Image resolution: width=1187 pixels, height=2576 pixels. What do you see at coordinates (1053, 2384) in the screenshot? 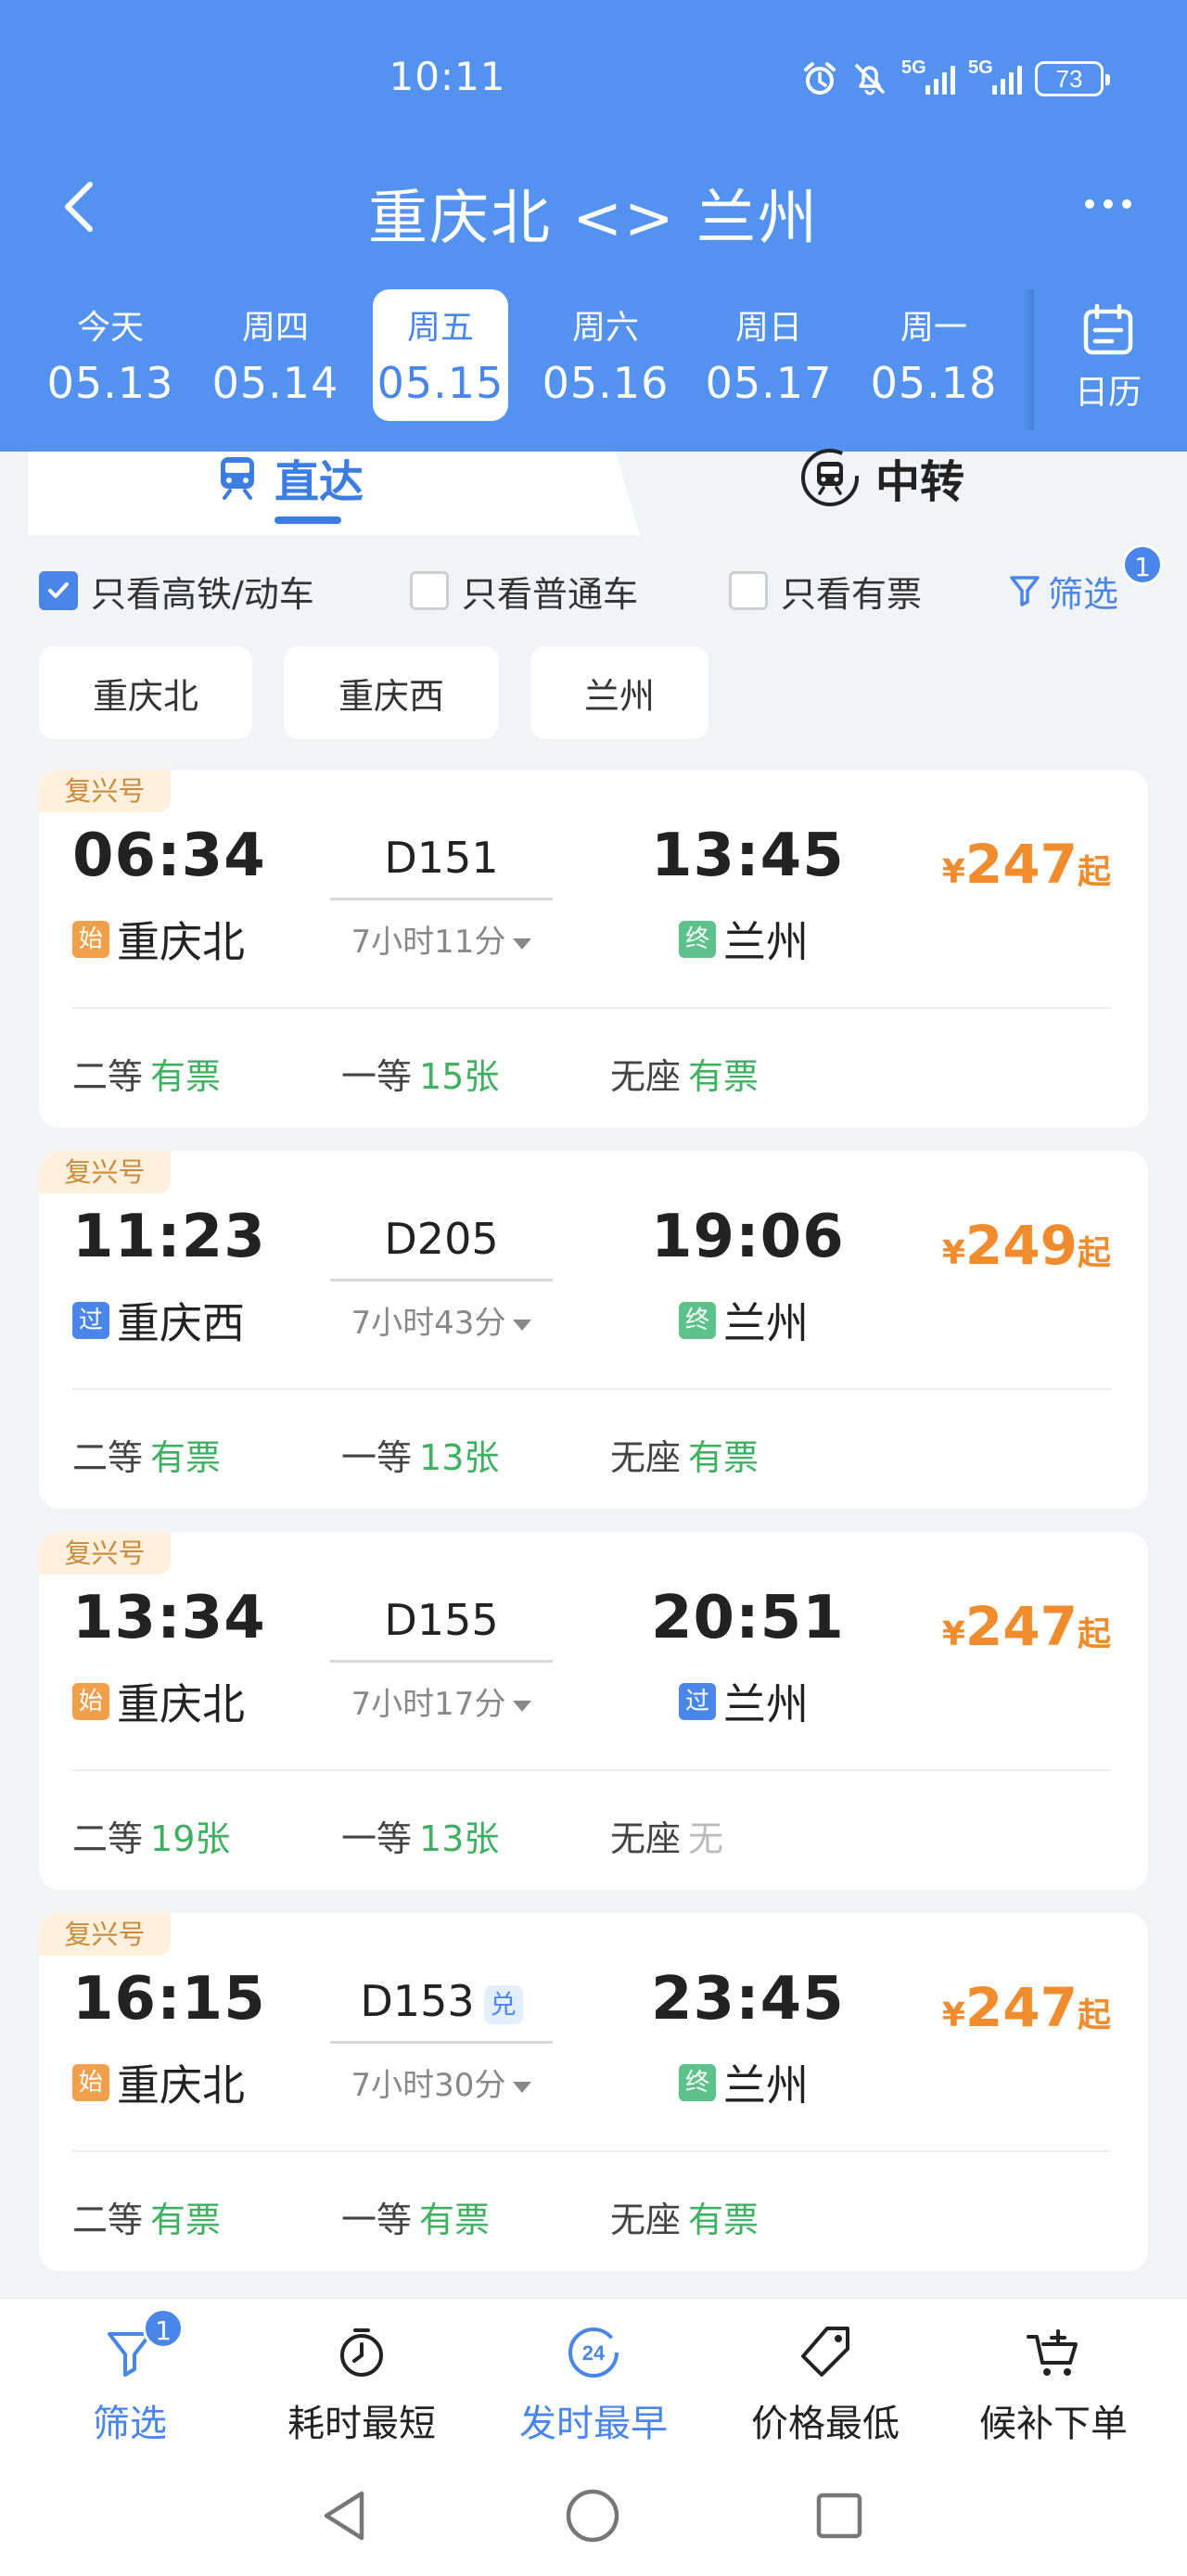
I see `waitlist-button: 候补下单` at bounding box center [1053, 2384].